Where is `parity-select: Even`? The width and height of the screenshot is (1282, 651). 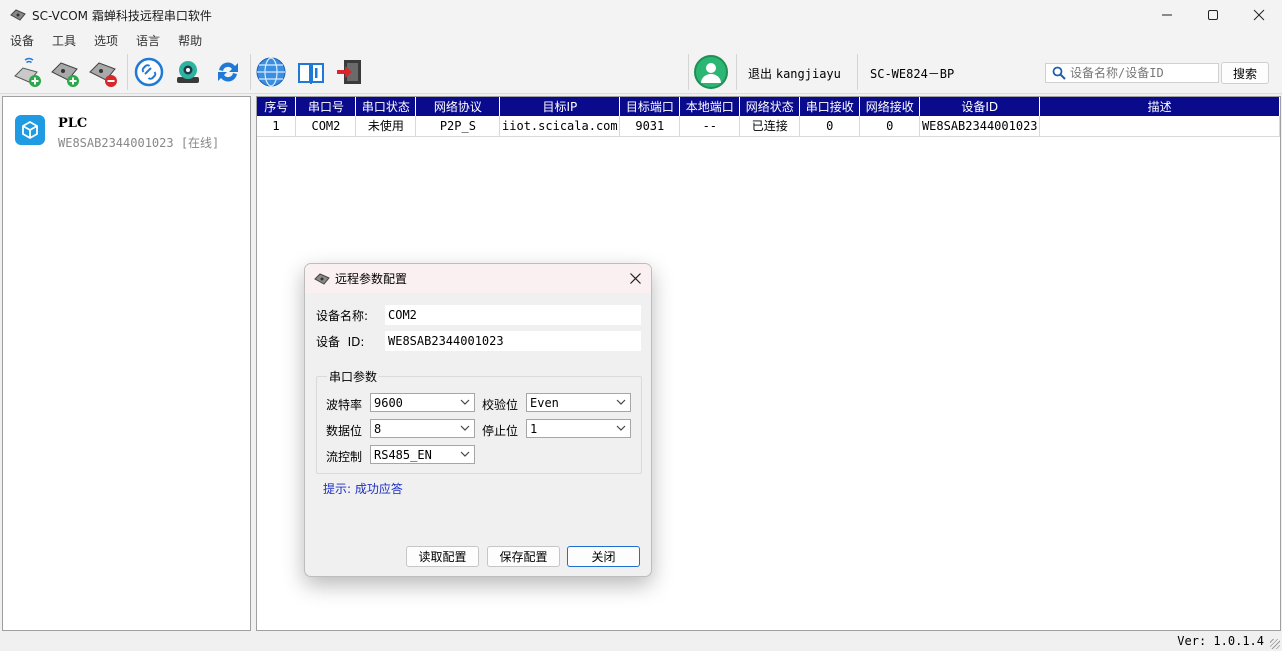 parity-select: Even is located at coordinates (578, 402).